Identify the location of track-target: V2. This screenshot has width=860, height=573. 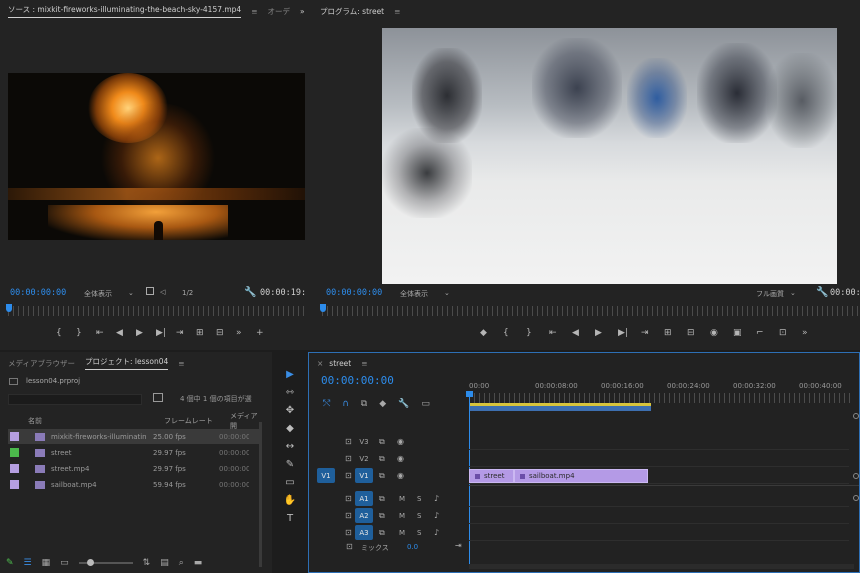
(364, 458).